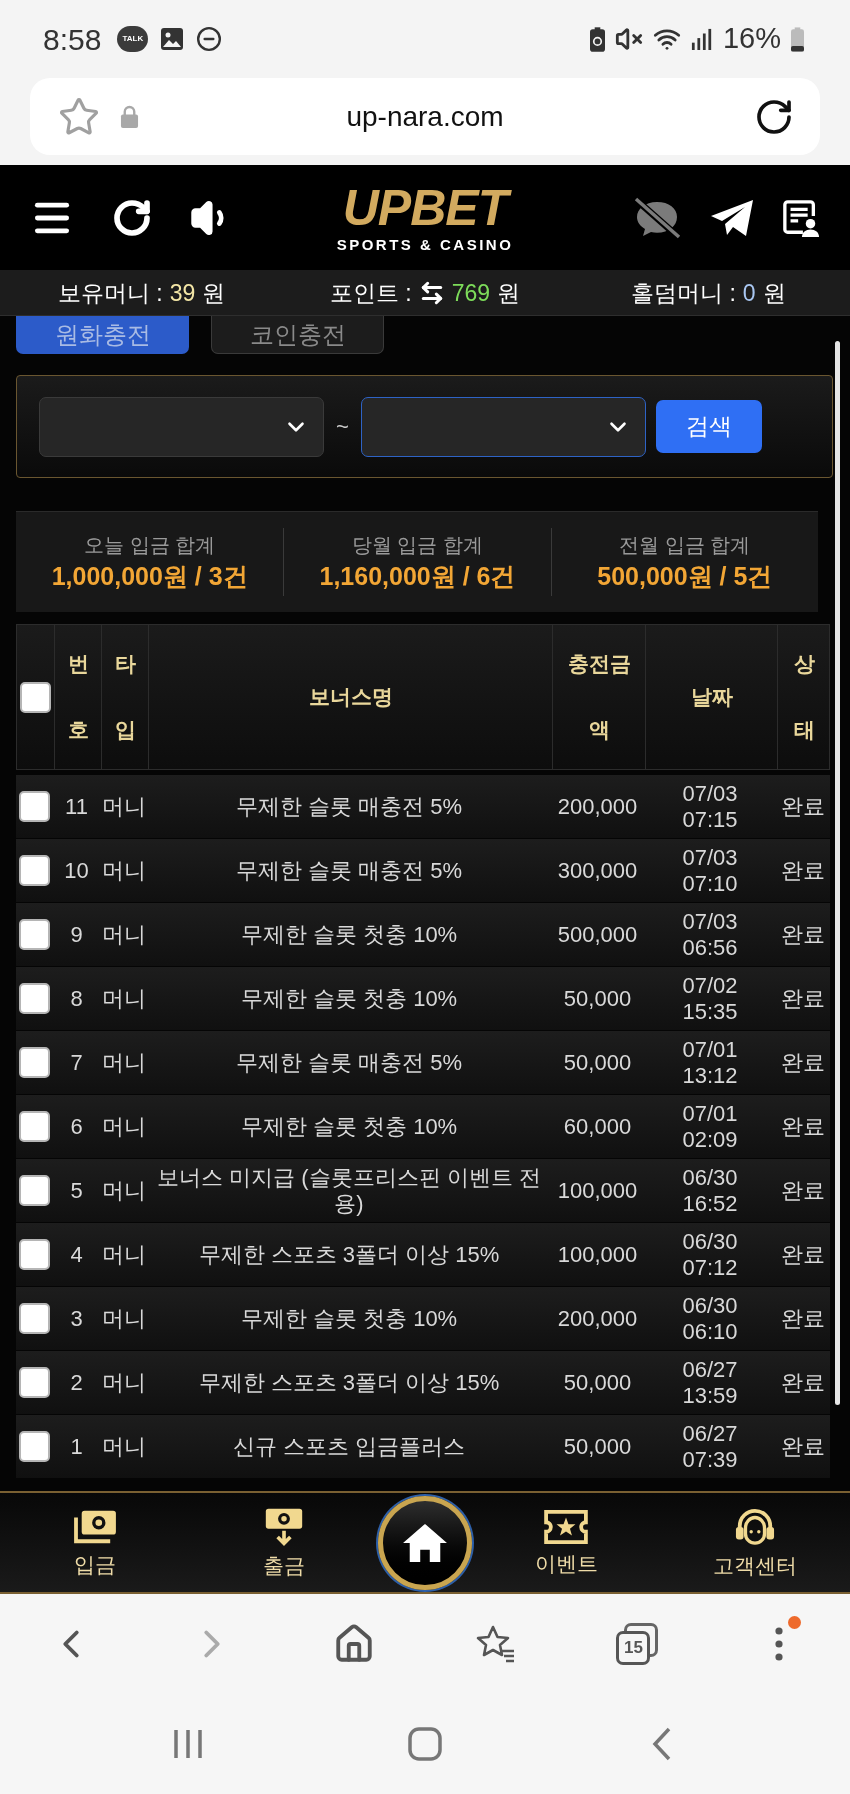 The image size is (850, 1794). Describe the element at coordinates (495, 1644) in the screenshot. I see `bookmarks-button` at that location.